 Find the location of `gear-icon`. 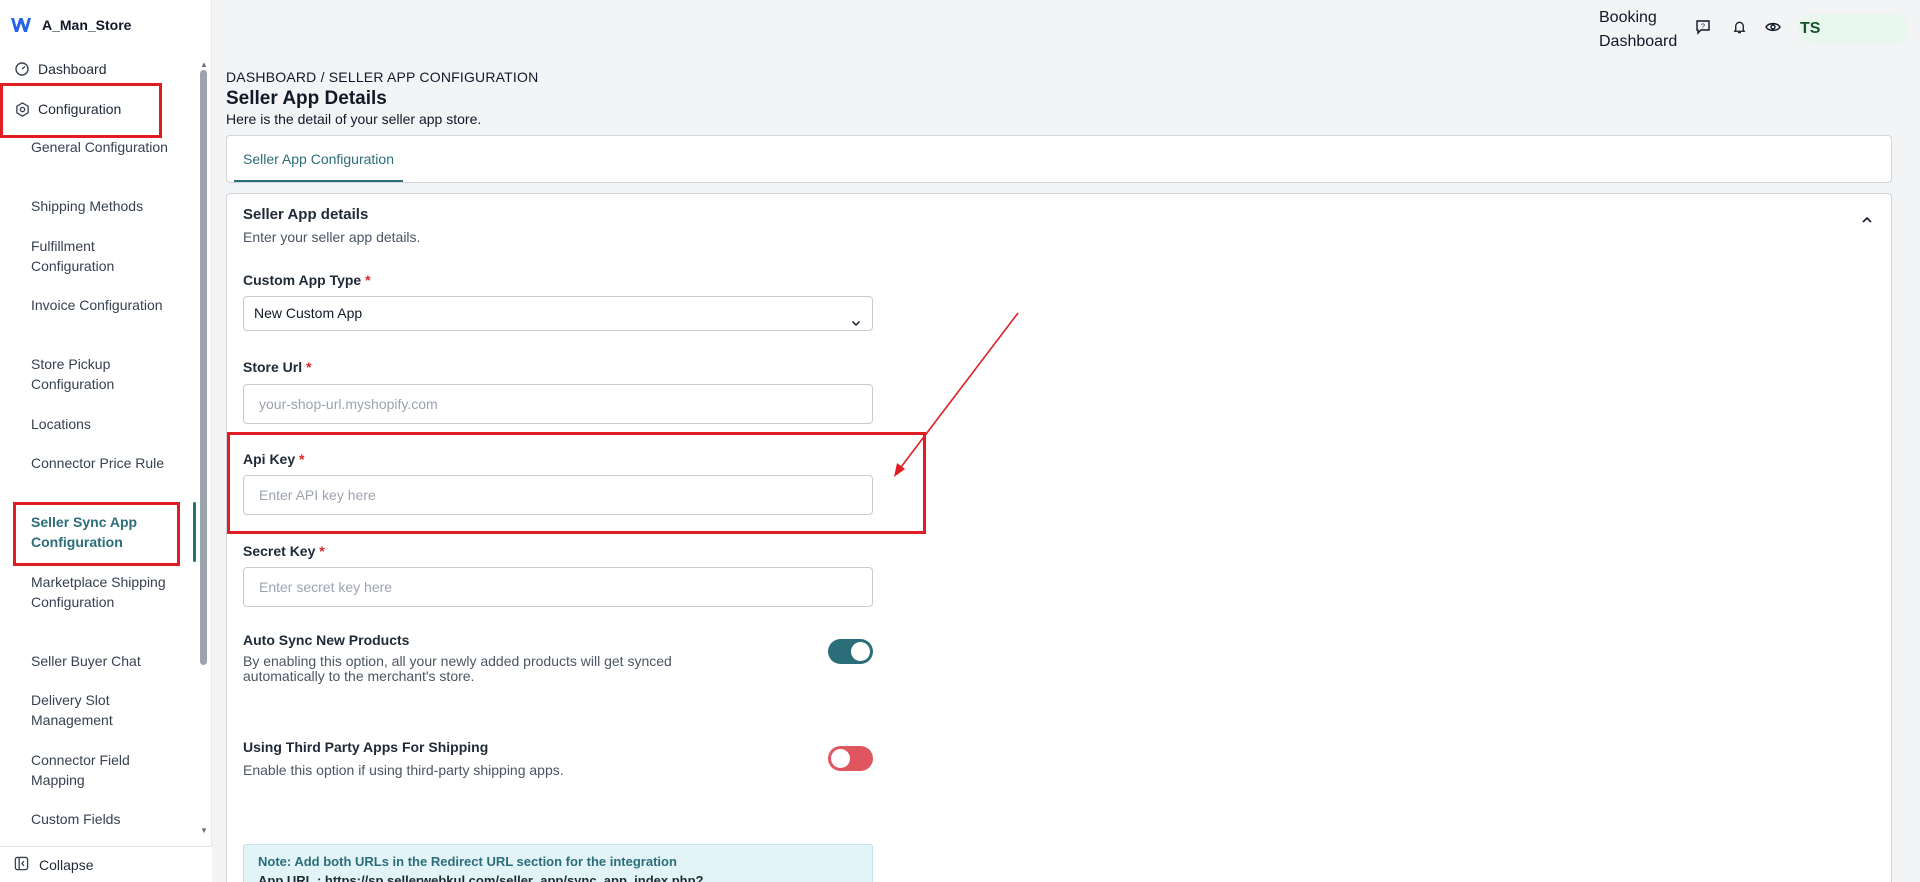

gear-icon is located at coordinates (22, 109).